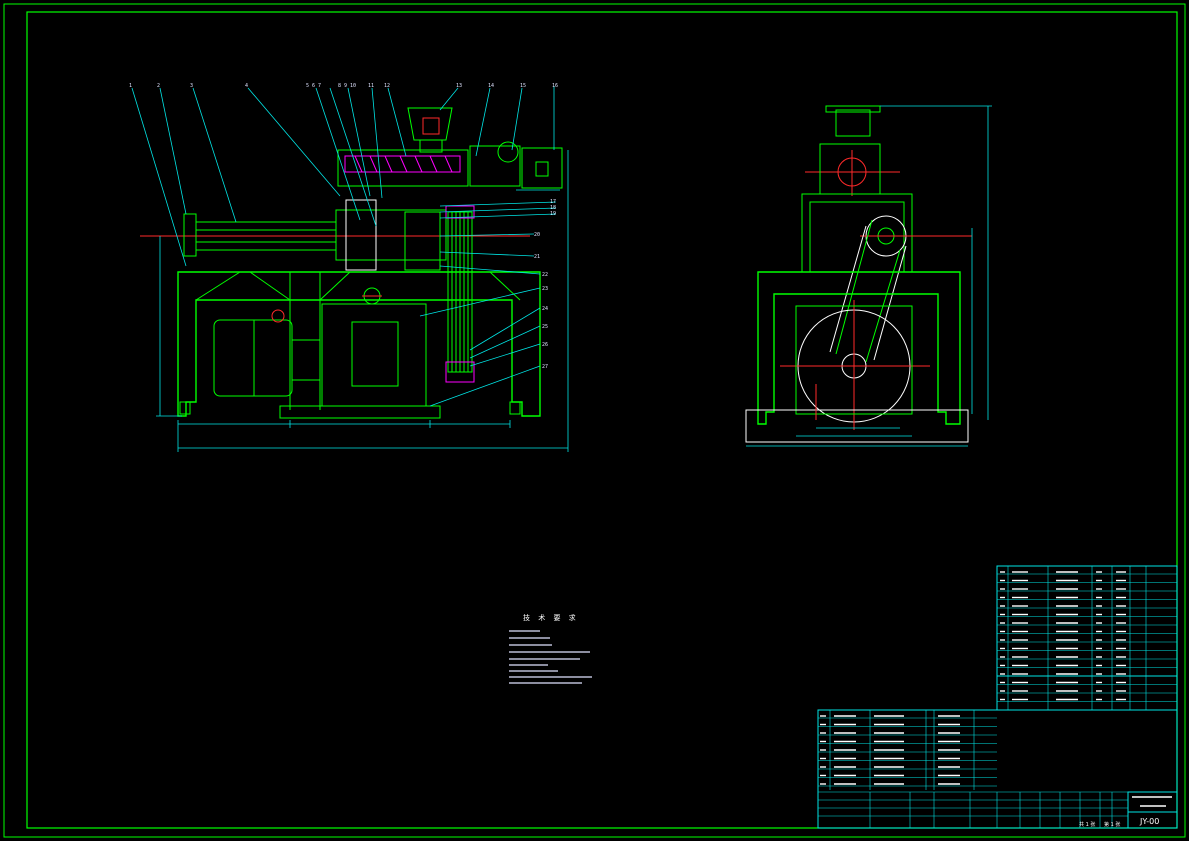 The height and width of the screenshot is (841, 1189). I want to click on side-view, so click(858, 274).